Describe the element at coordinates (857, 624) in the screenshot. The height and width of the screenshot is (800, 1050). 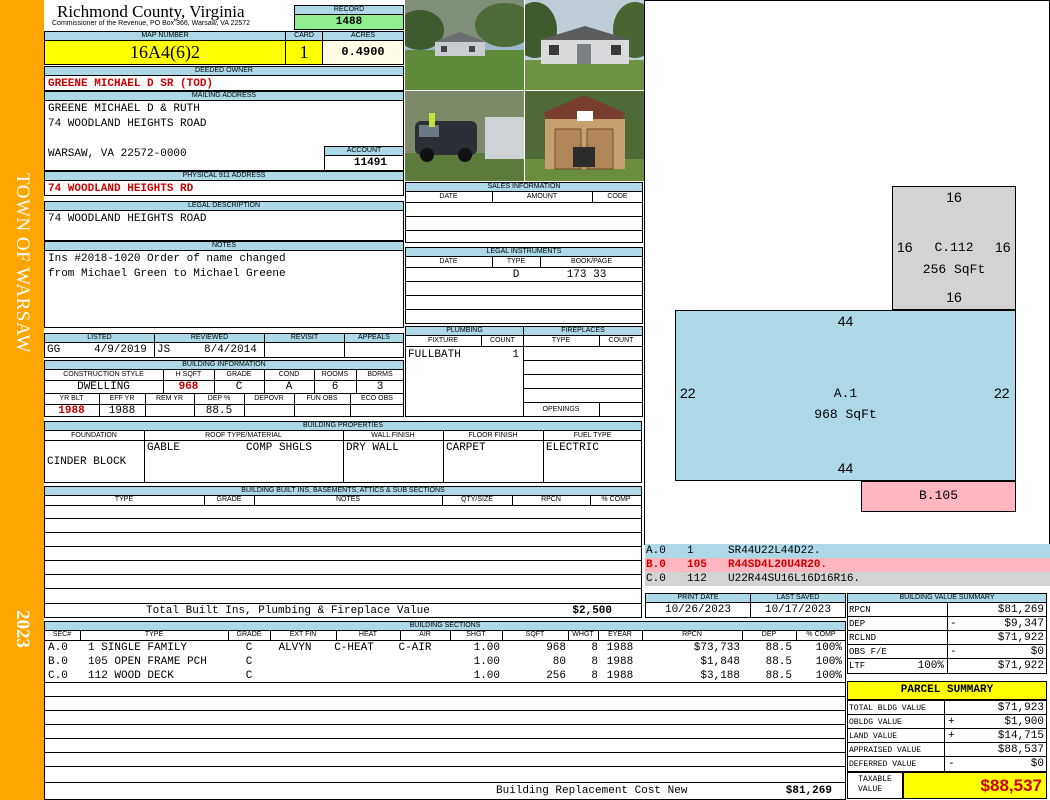
I see `vs-dep-label: DEP` at that location.